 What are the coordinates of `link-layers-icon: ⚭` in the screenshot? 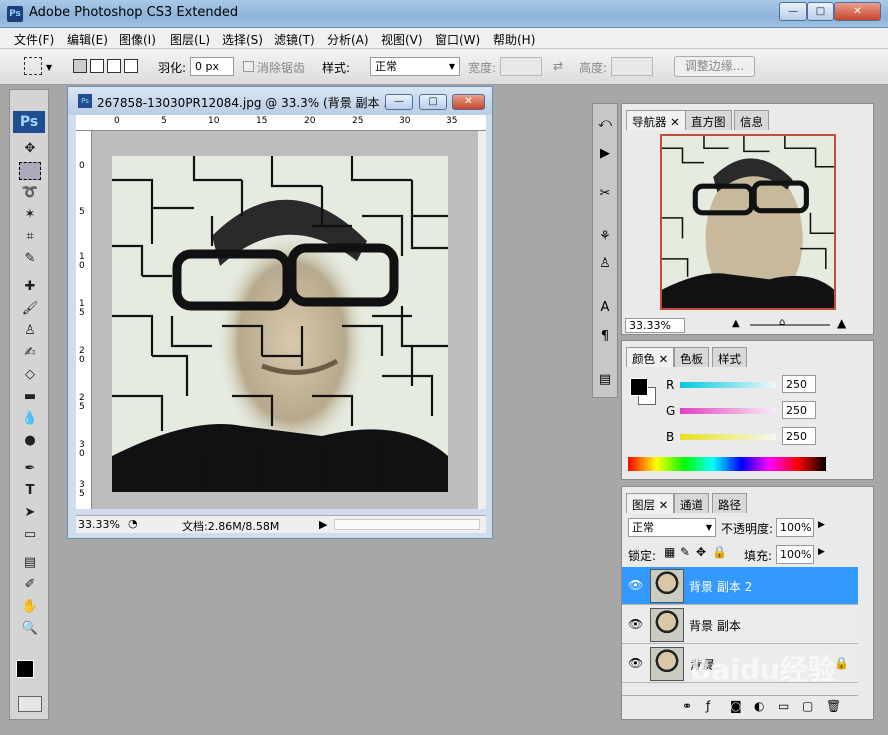 It's located at (687, 706).